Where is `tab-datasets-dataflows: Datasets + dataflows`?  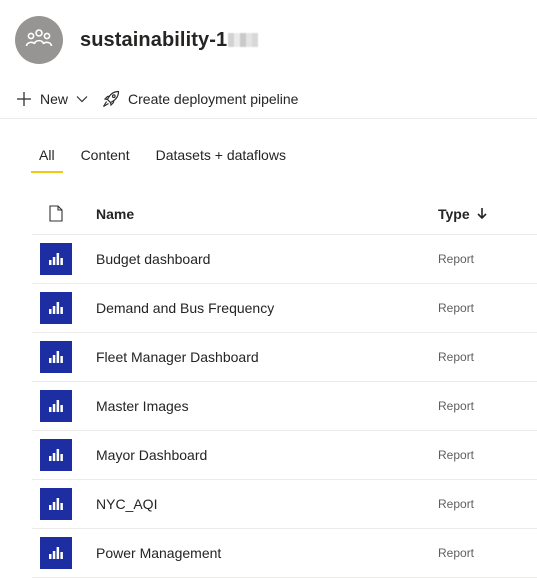 tab-datasets-dataflows: Datasets + dataflows is located at coordinates (221, 157).